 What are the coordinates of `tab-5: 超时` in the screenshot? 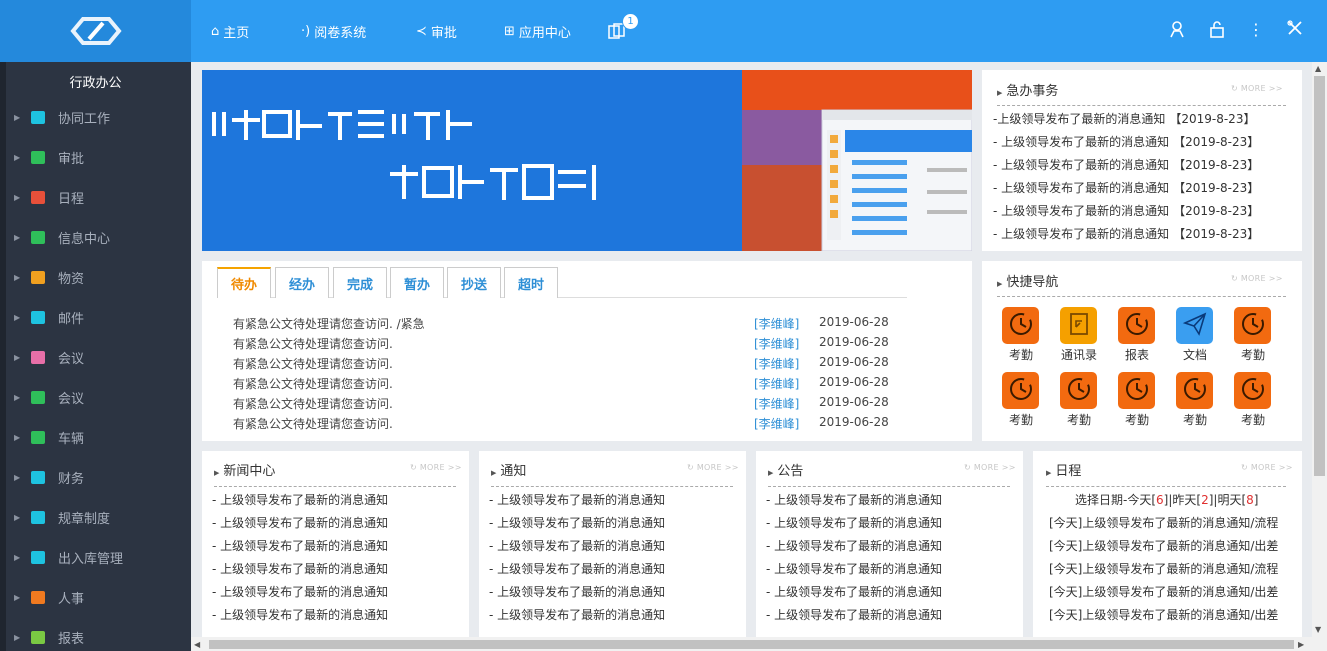 It's located at (531, 282).